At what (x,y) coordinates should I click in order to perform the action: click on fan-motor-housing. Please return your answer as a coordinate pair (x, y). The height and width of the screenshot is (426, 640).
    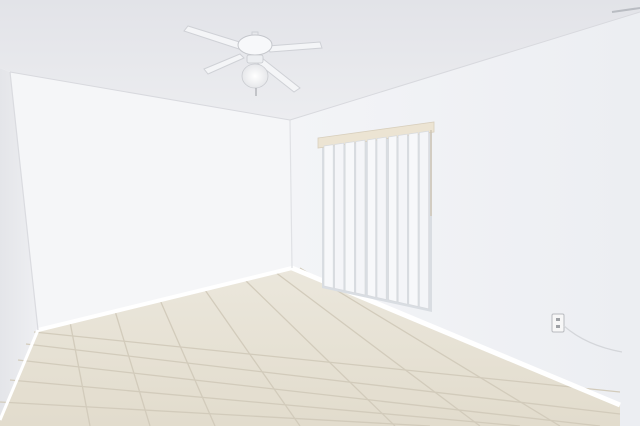
    Looking at the image, I should click on (255, 45).